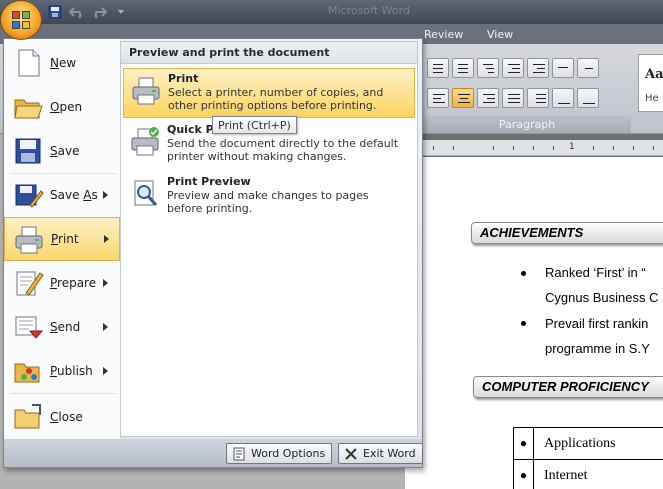 The image size is (663, 489). I want to click on menu-item-label: Save As, so click(74, 195).